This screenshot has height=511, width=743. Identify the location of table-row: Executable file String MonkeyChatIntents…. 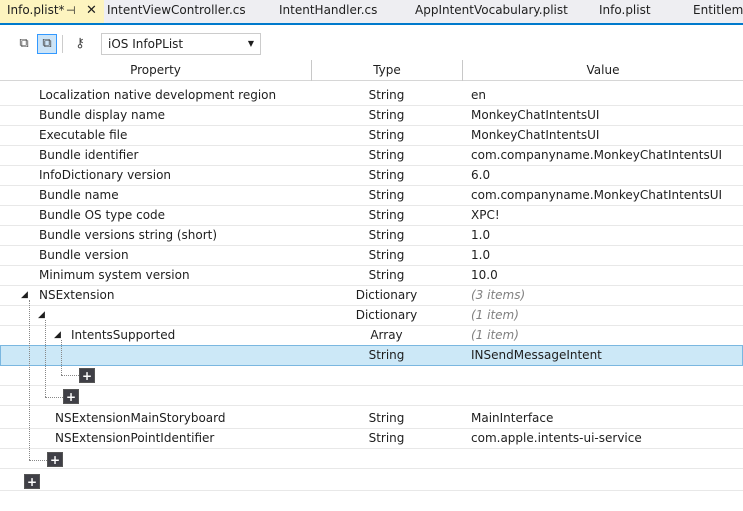
(371, 136).